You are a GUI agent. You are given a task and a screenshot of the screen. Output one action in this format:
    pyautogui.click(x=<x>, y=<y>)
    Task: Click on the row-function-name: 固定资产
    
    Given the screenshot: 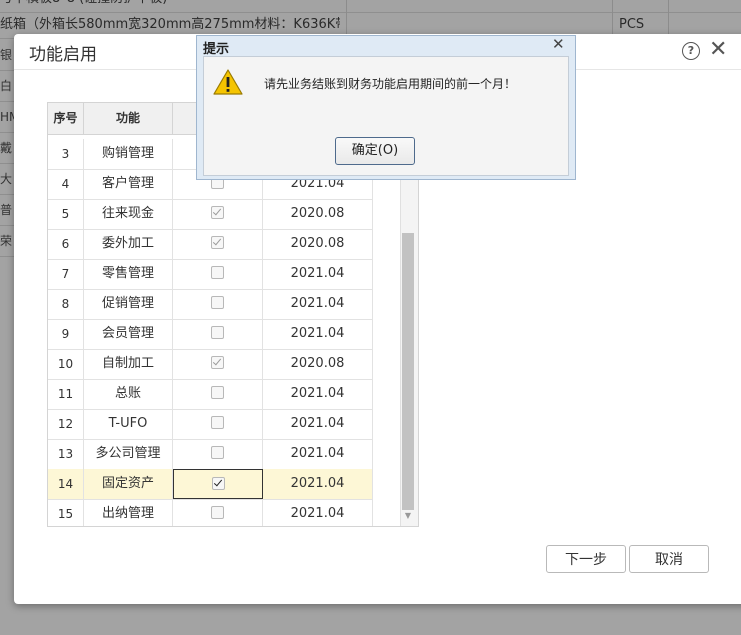 What is the action you would take?
    pyautogui.click(x=128, y=484)
    